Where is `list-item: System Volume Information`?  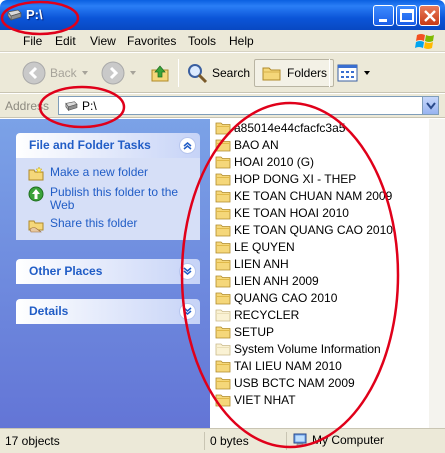
list-item: System Volume Information is located at coordinates (298, 349).